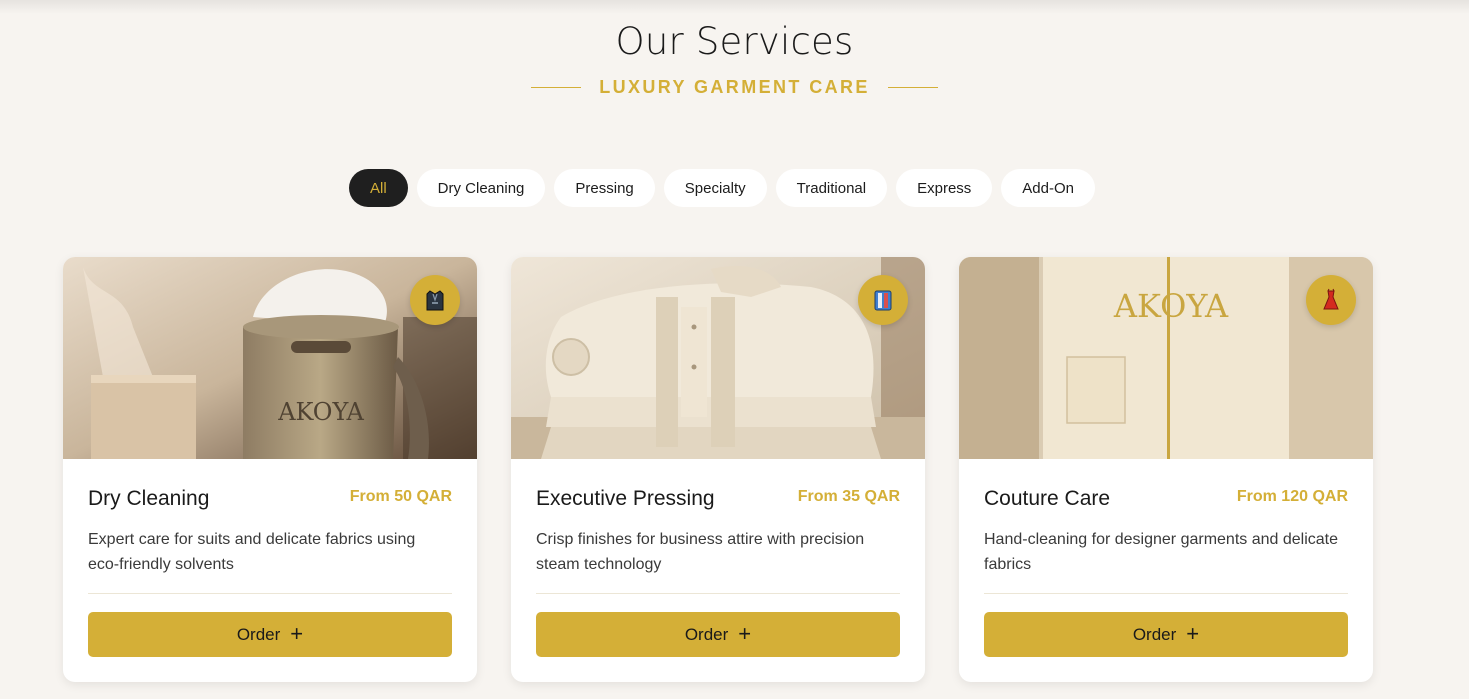 This screenshot has width=1469, height=699. I want to click on section-subtitle: LUXURY GARMENT CARE, so click(734, 87).